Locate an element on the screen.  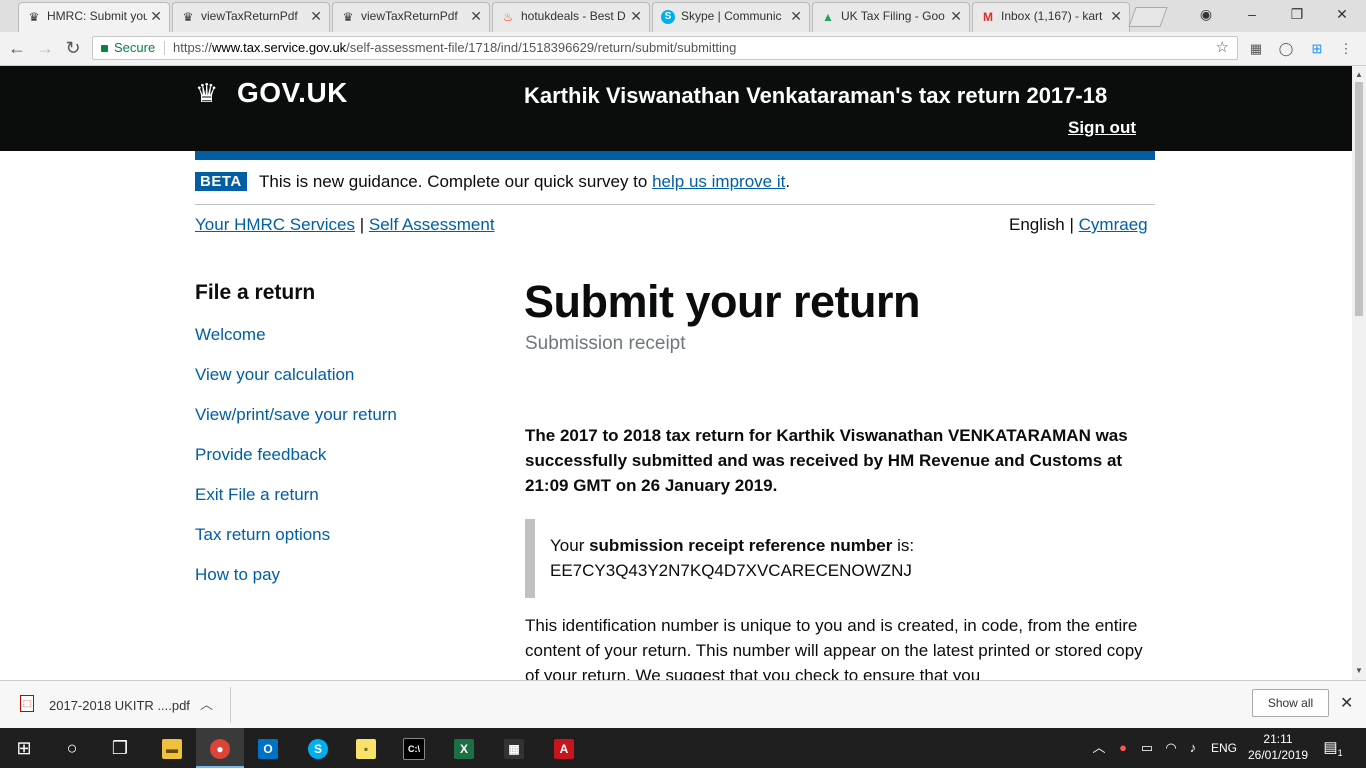
menu-icon: ⋮ is located at coordinates (1346, 49).